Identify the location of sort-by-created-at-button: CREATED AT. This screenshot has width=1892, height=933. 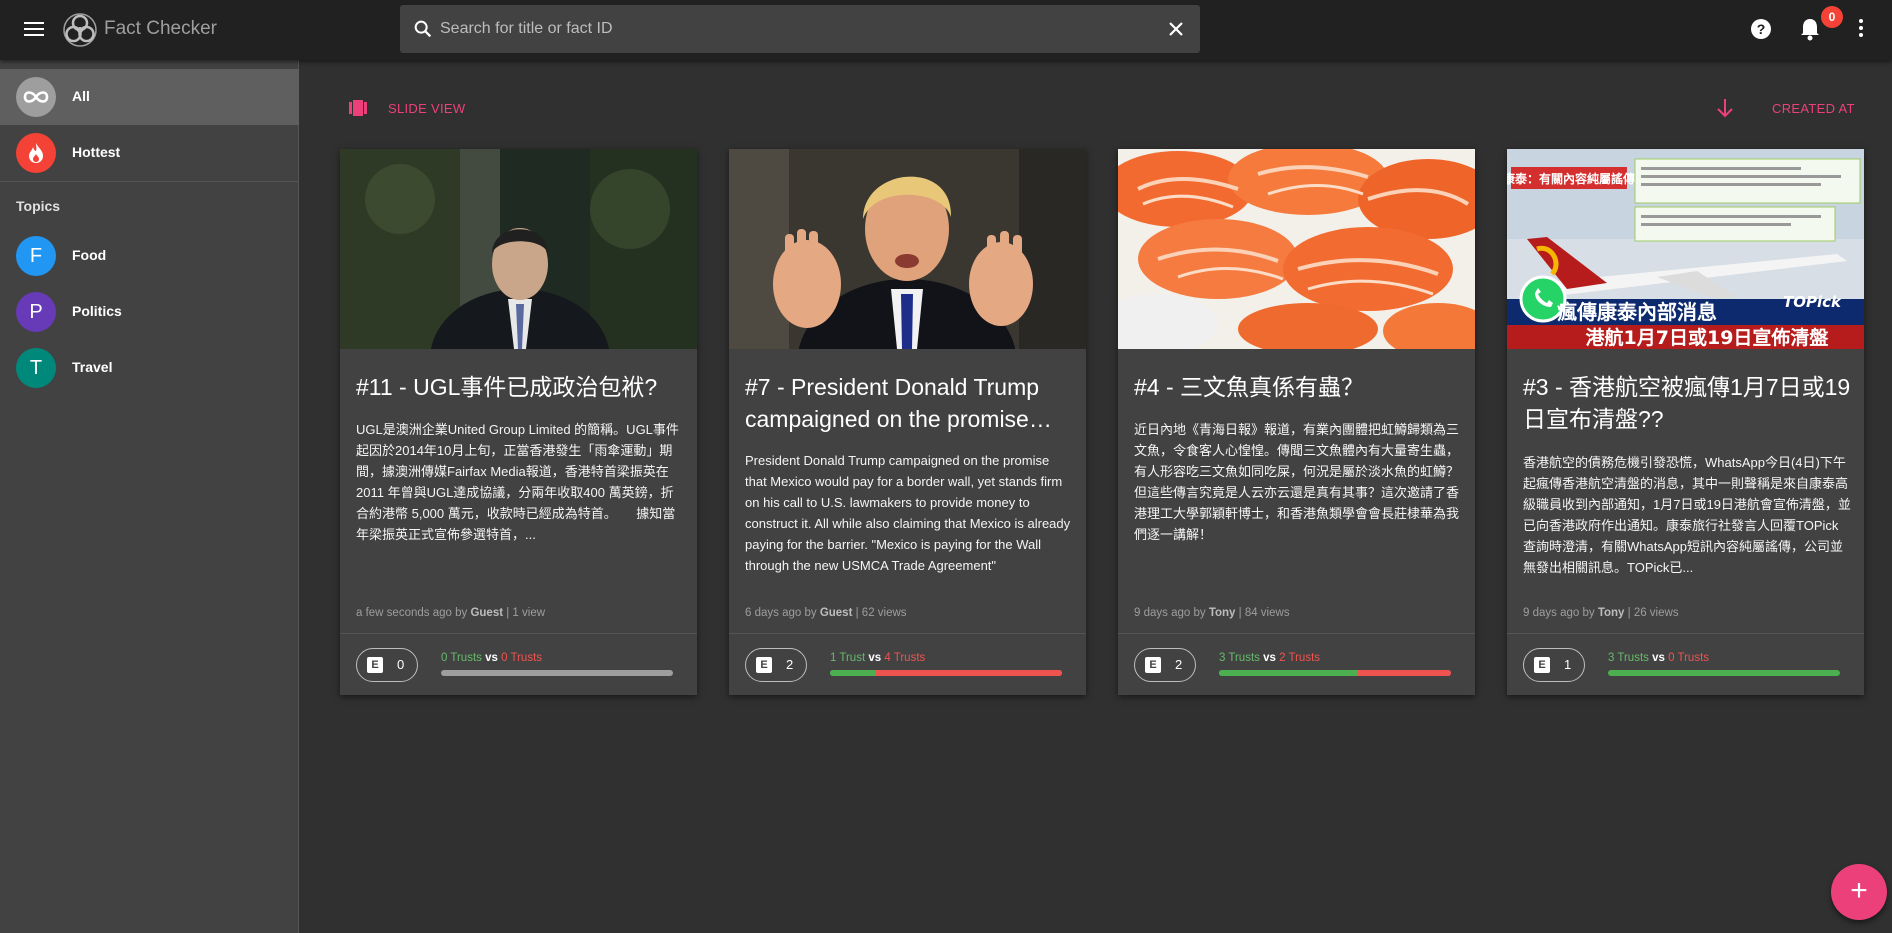
(1813, 108).